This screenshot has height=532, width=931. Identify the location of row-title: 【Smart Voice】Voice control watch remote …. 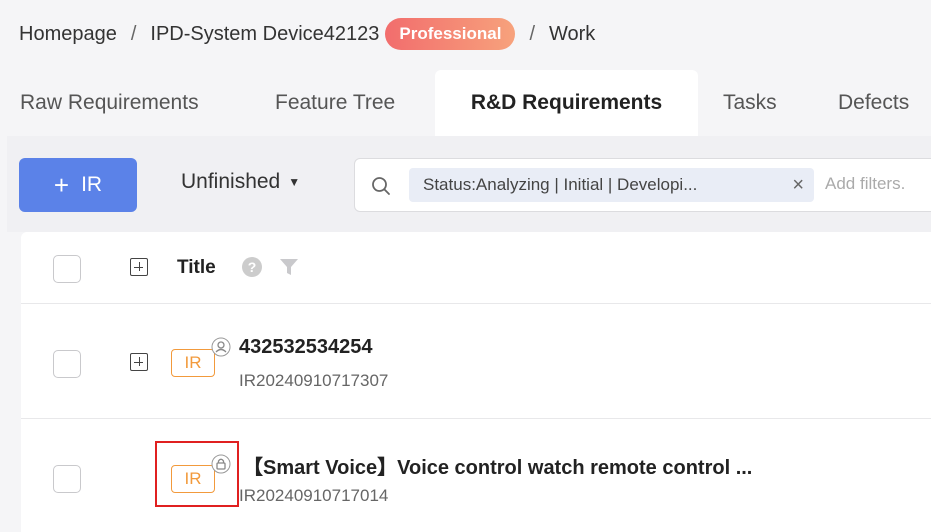
(497, 465).